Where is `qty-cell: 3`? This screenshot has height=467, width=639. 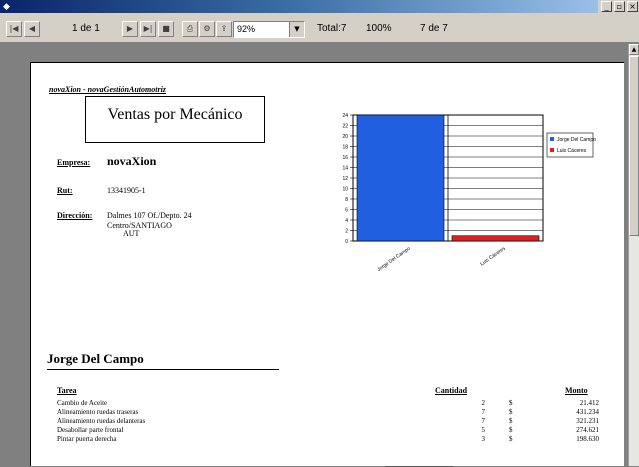 qty-cell: 3 is located at coordinates (483, 439).